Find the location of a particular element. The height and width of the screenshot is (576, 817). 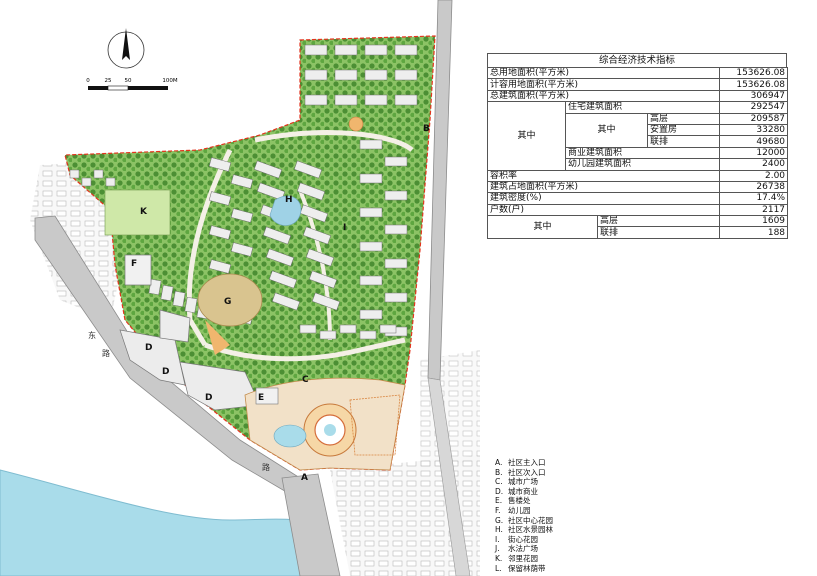

legend-text: 保留林荫带 is located at coordinates (527, 568).